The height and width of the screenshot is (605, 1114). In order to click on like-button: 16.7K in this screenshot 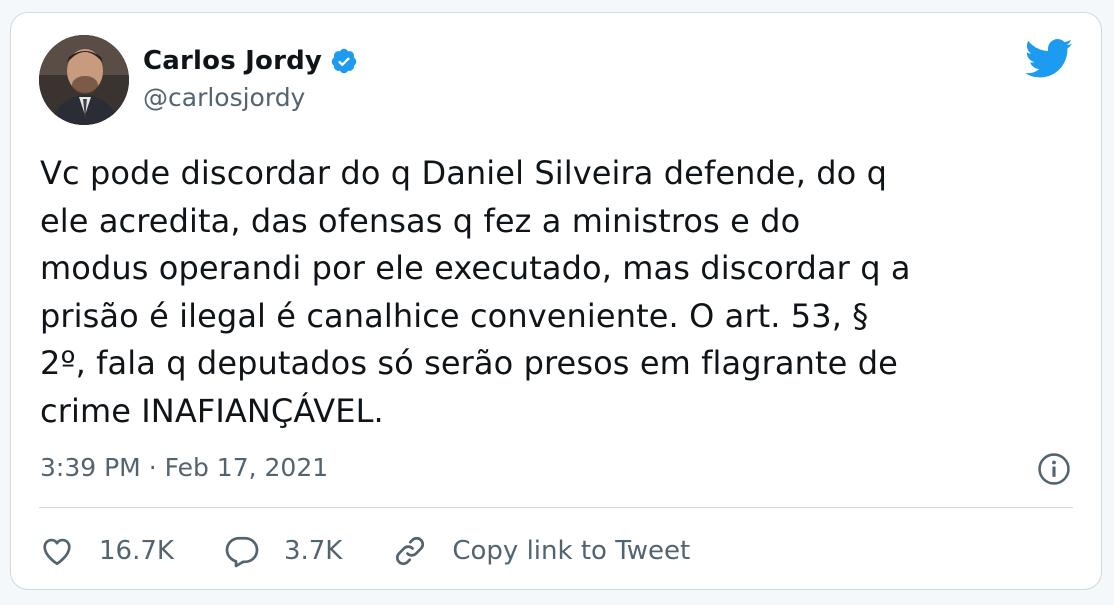, I will do `click(106, 551)`.